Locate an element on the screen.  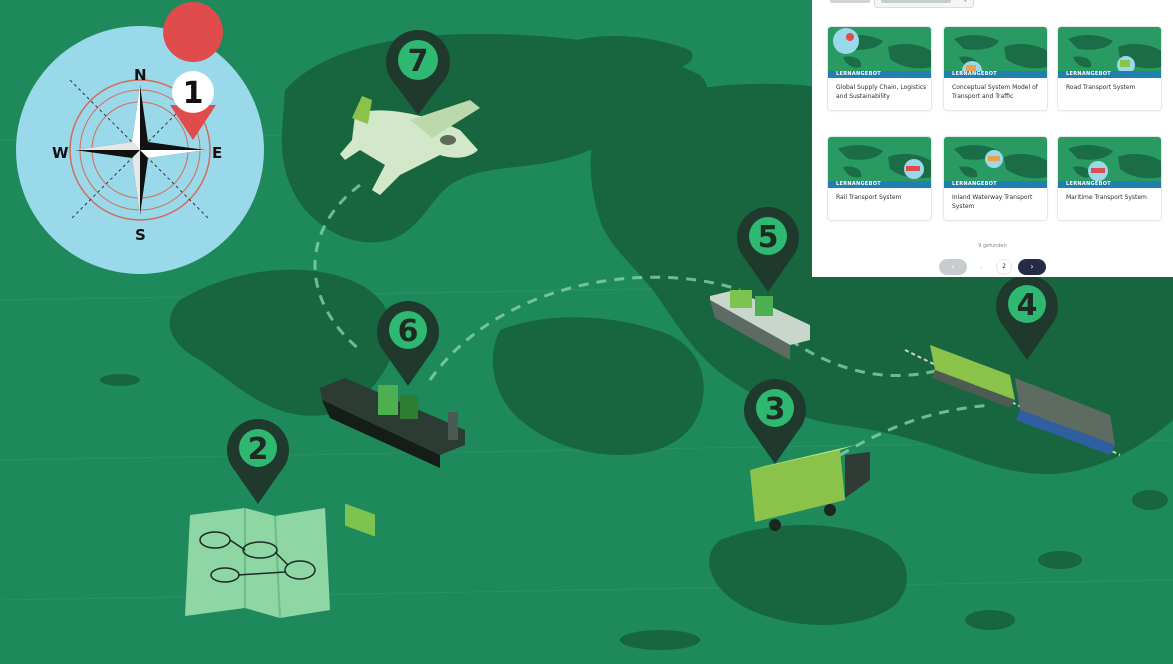
compass-north: N is located at coordinates (140, 75).